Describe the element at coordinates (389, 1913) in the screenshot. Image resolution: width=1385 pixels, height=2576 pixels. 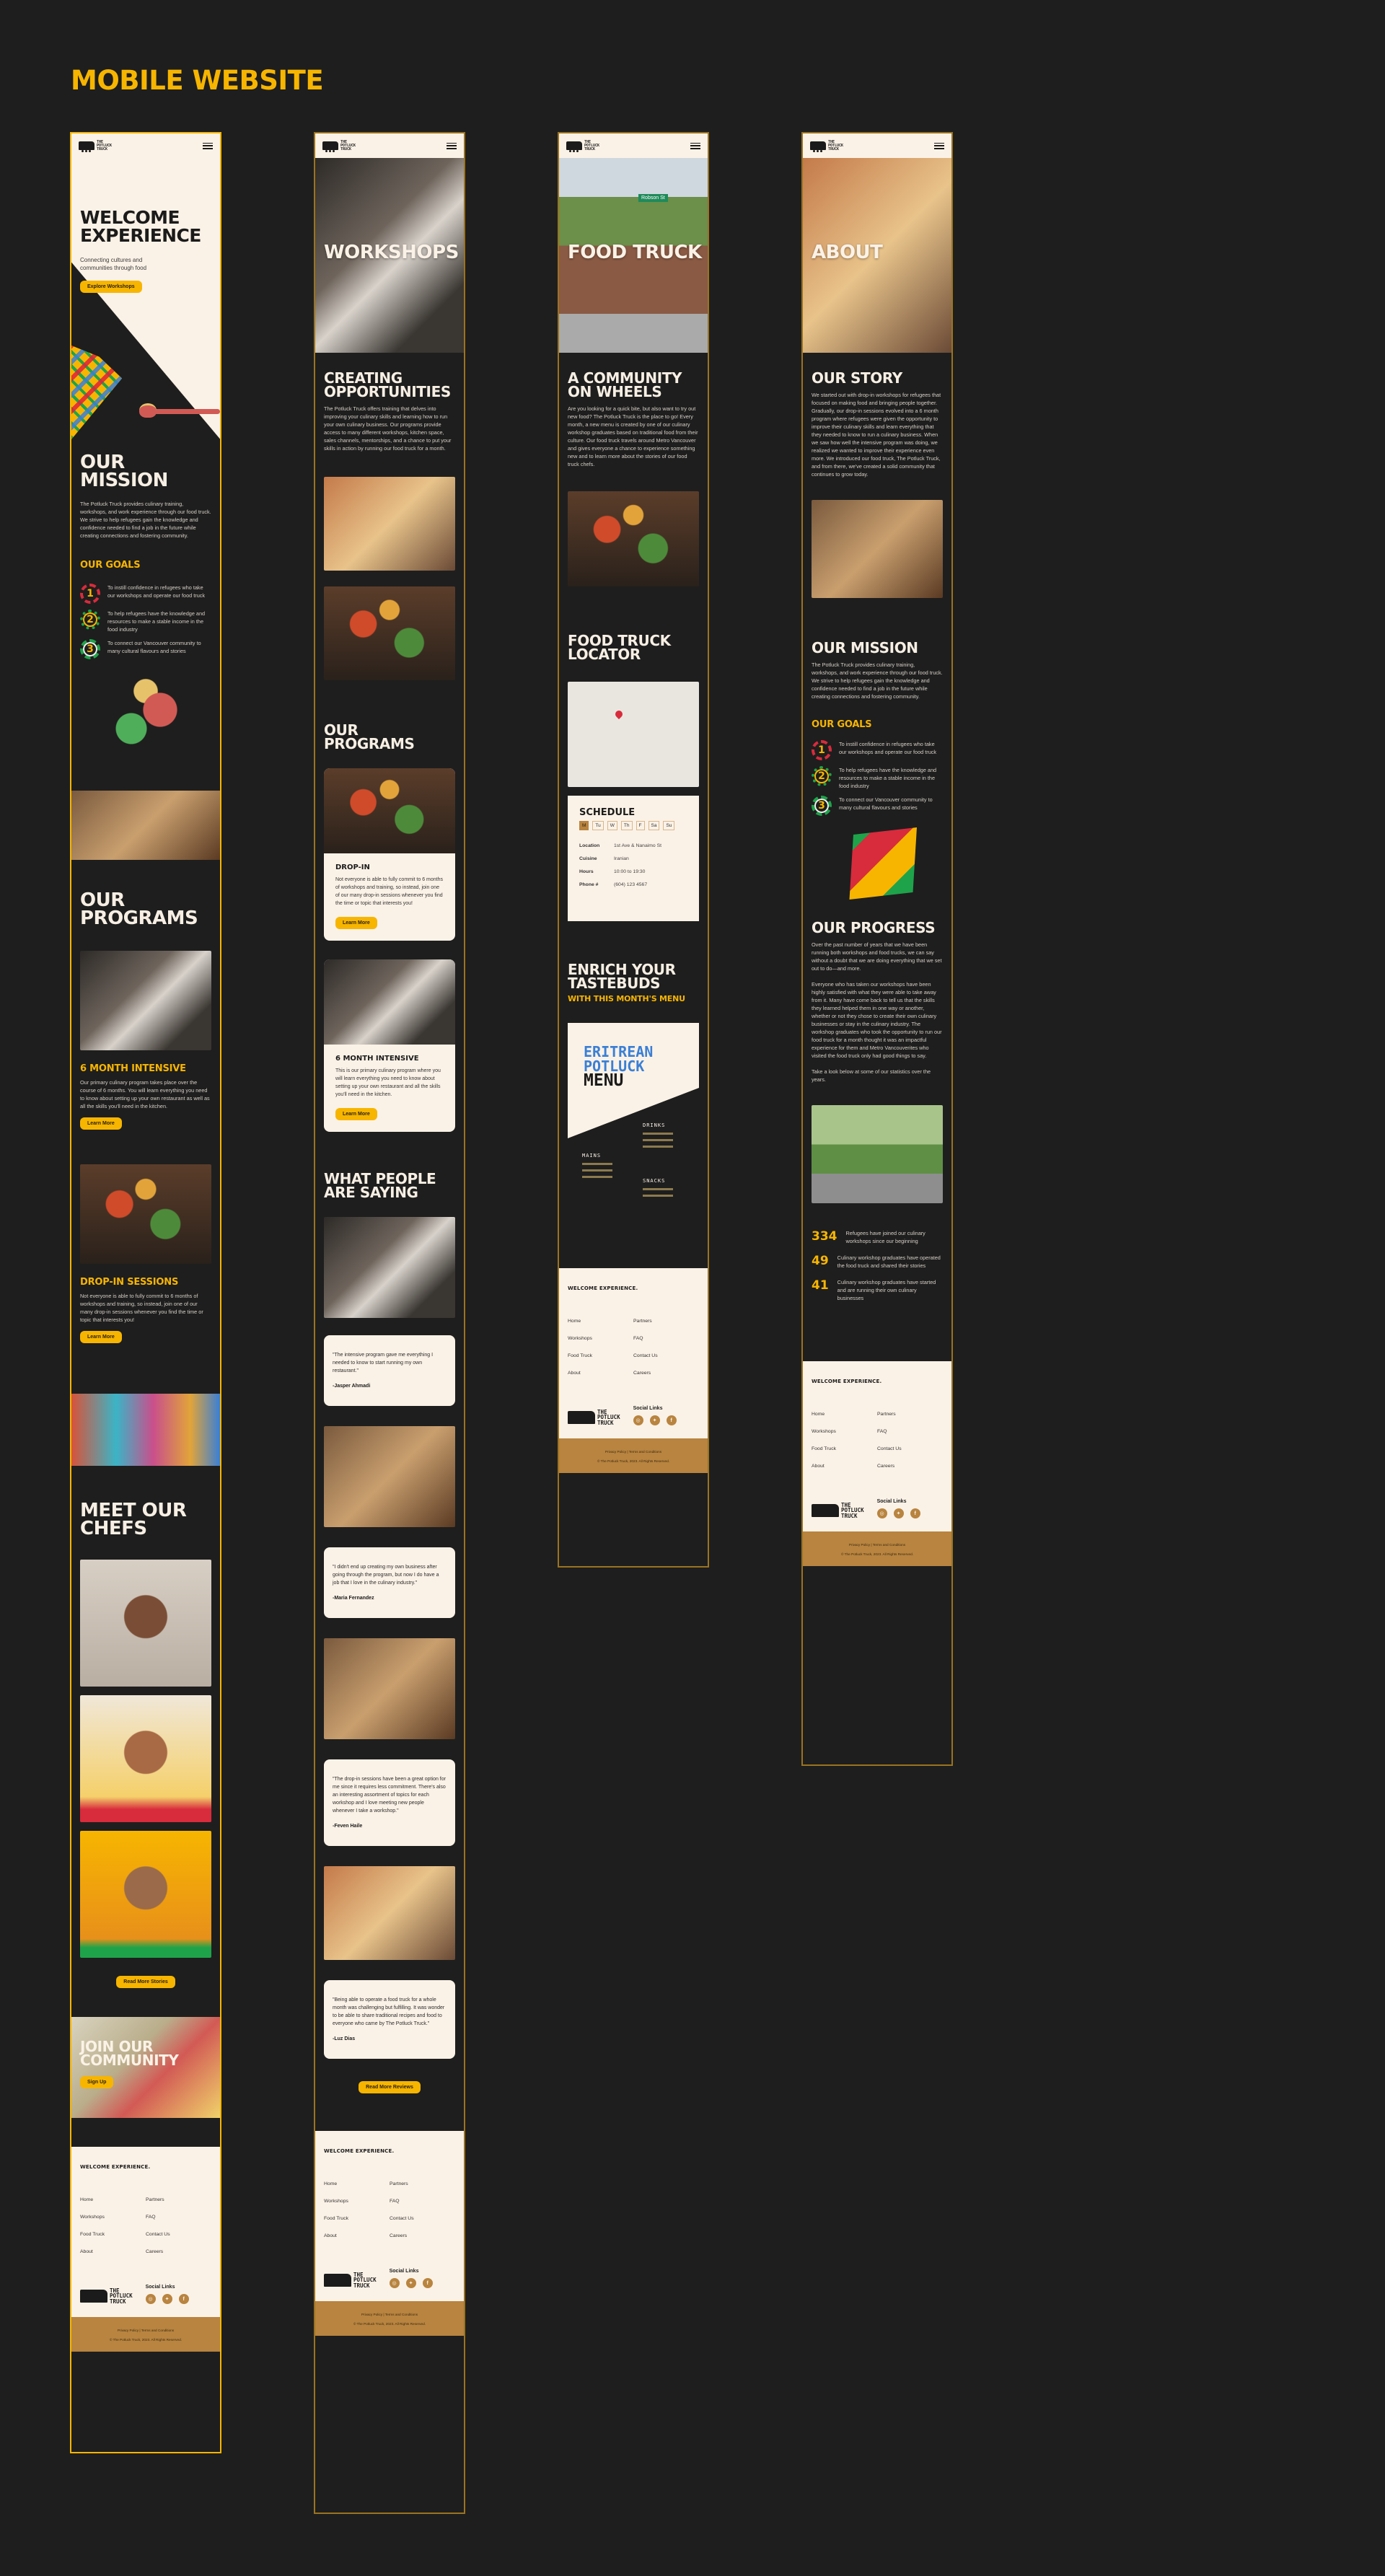
I see `review-image` at that location.